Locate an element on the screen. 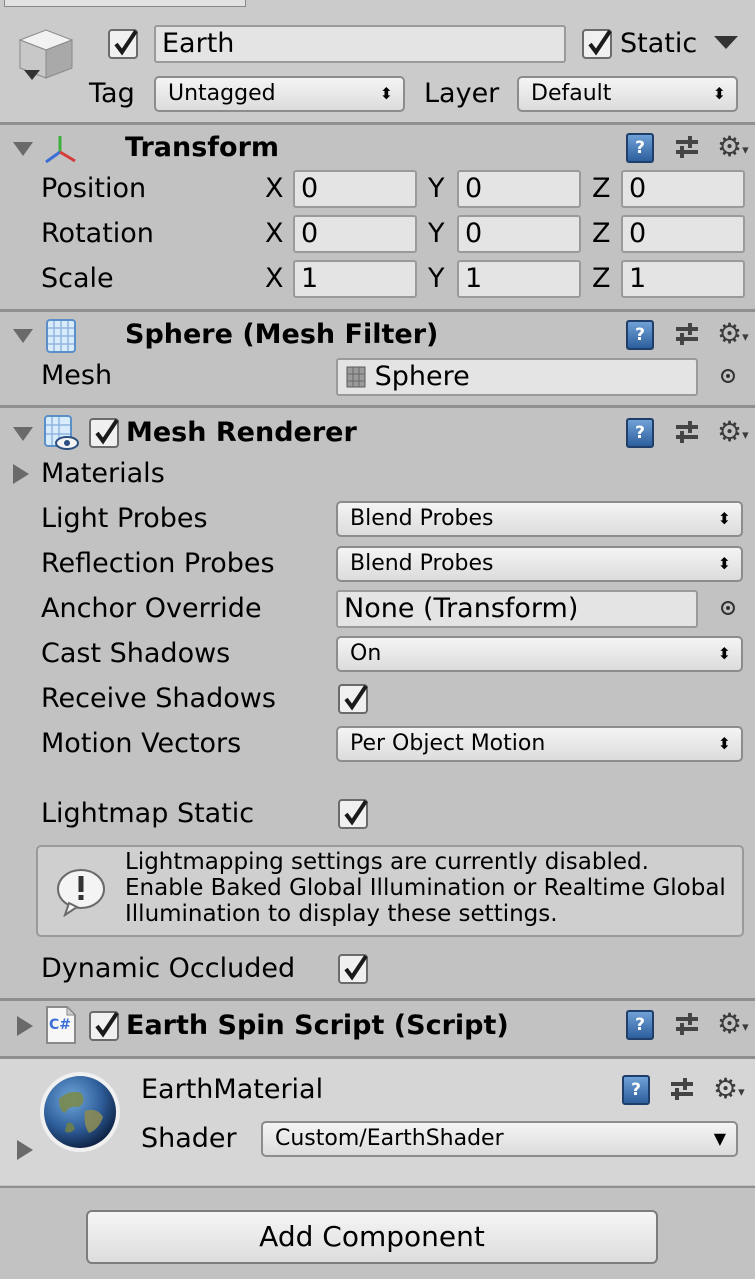  shader-dropdown: Custom/EarthShader ▼ is located at coordinates (499, 1139).